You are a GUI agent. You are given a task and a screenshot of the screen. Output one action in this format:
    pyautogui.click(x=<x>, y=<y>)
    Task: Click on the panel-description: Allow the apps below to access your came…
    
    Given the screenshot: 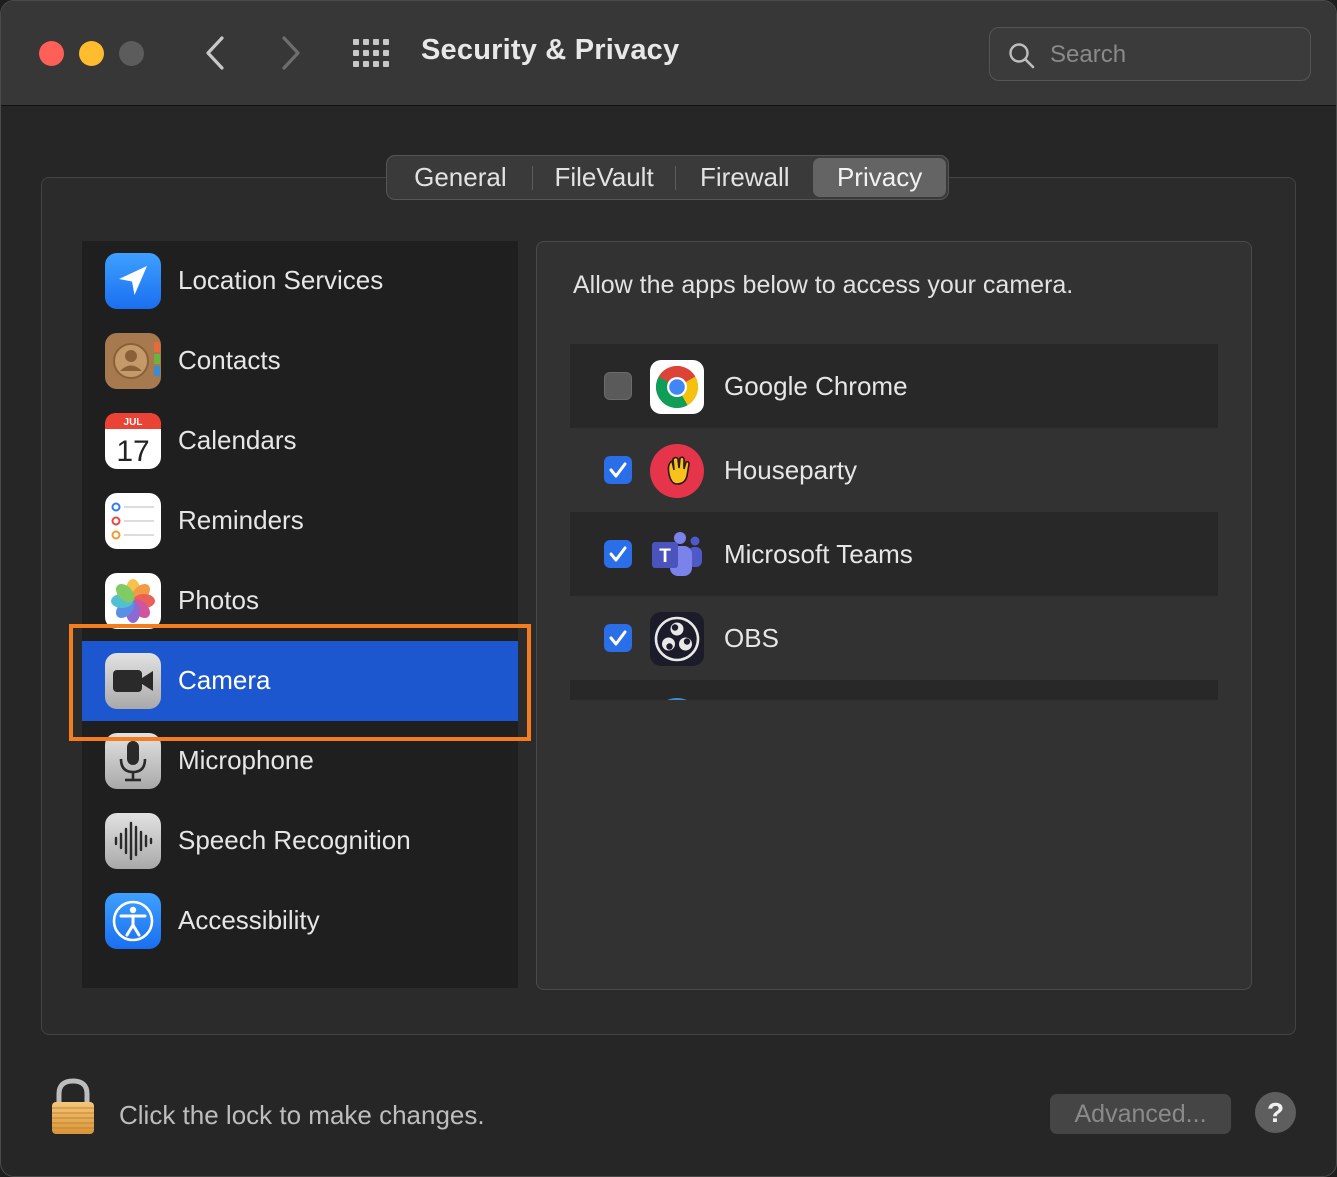 What is the action you would take?
    pyautogui.click(x=823, y=285)
    